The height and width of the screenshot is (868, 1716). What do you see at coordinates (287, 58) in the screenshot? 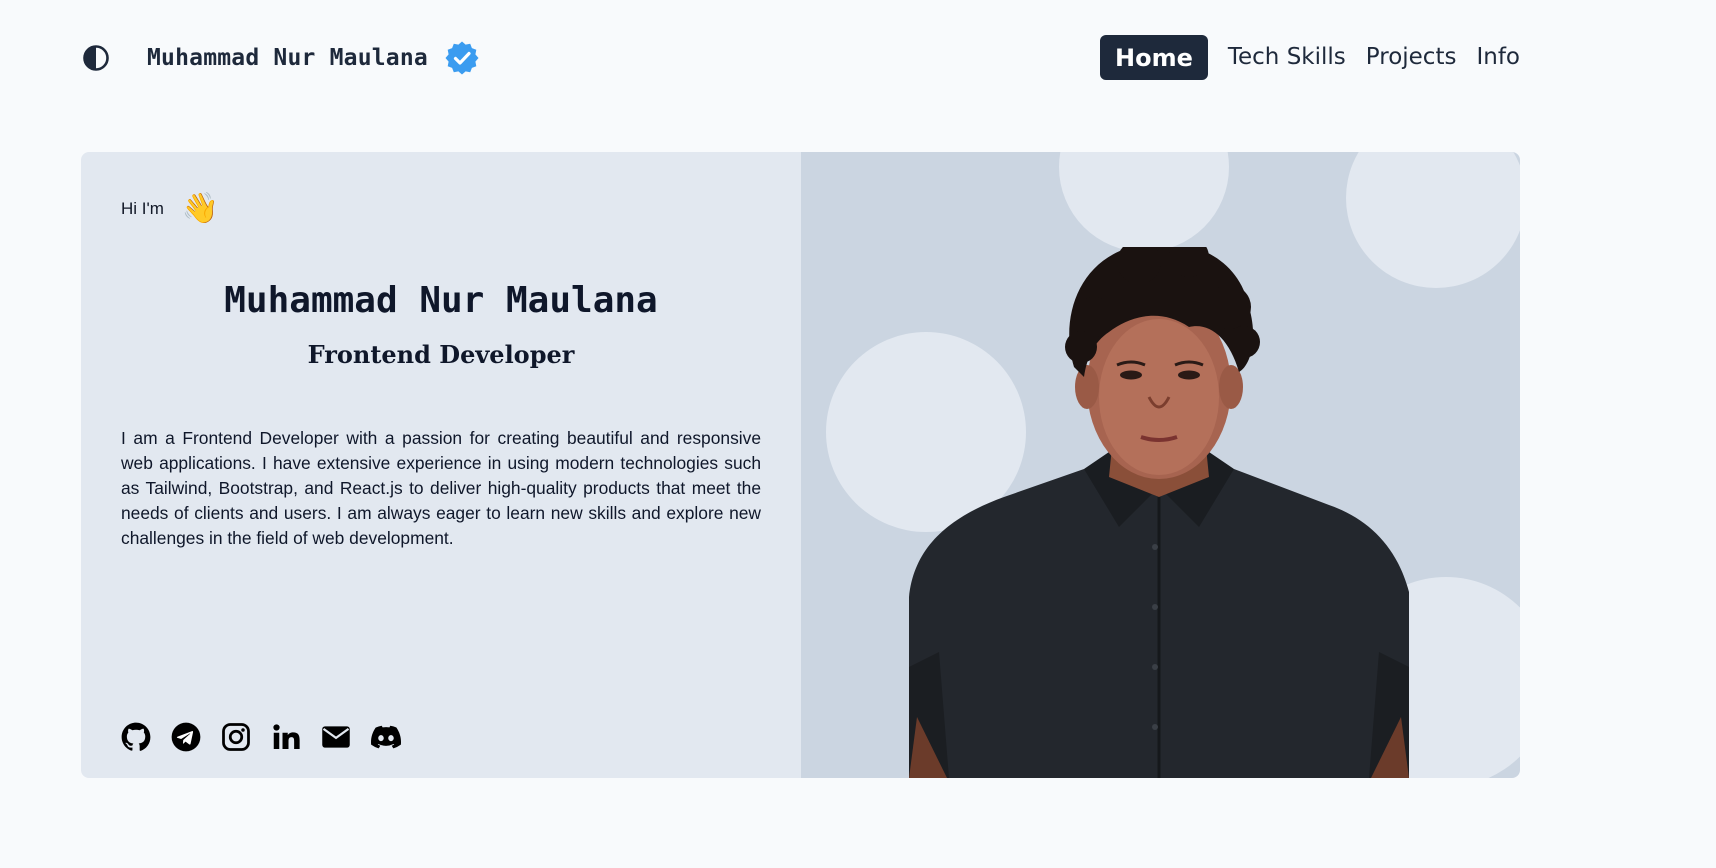
I see `brand-name: Muhammad Nur Maulana` at bounding box center [287, 58].